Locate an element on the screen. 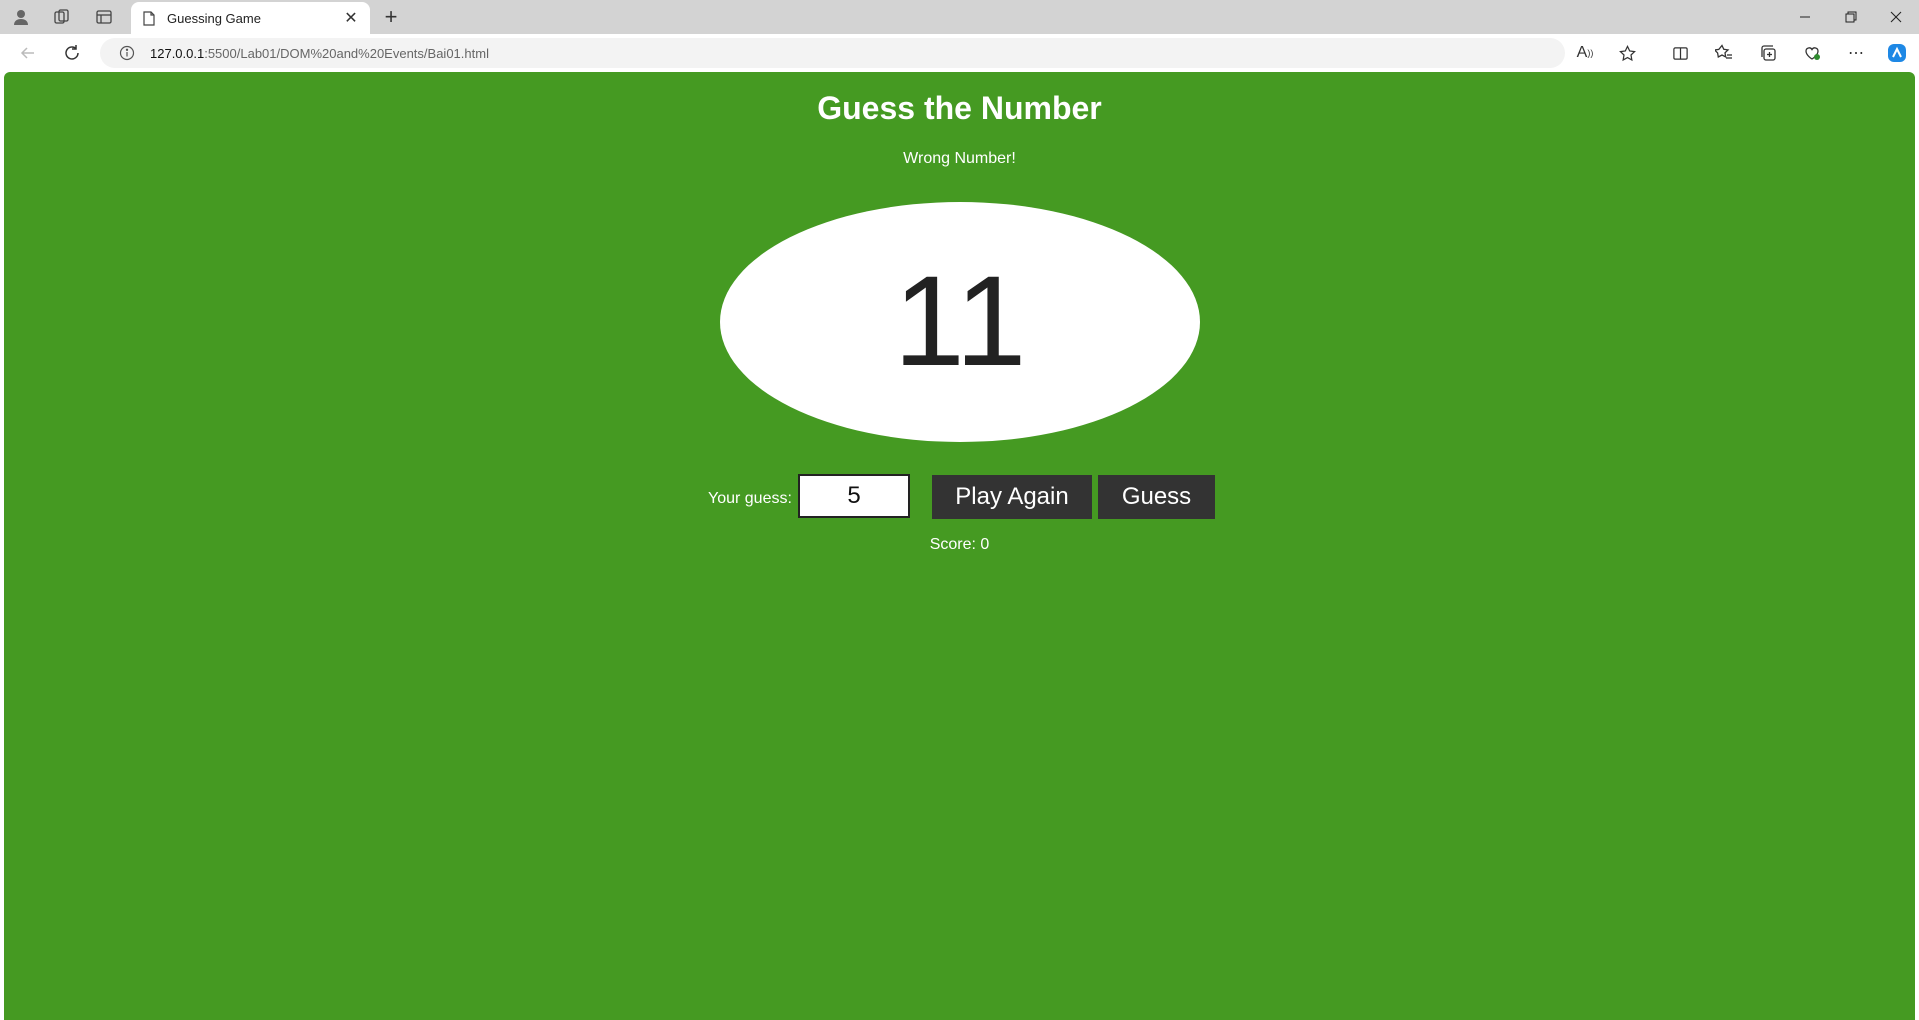  guess-label: Your guess: is located at coordinates (750, 498).